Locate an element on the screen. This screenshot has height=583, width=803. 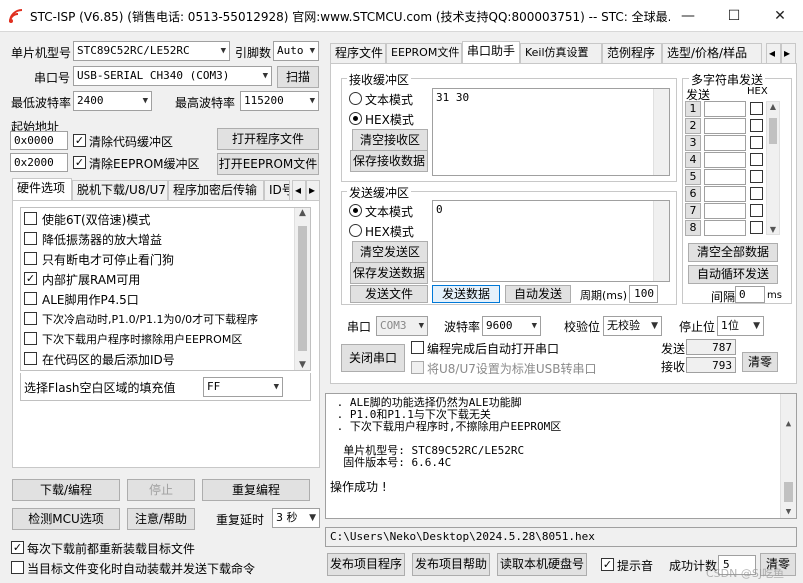
tab-serial-assistant: 串口助手 is located at coordinates (491, 52).